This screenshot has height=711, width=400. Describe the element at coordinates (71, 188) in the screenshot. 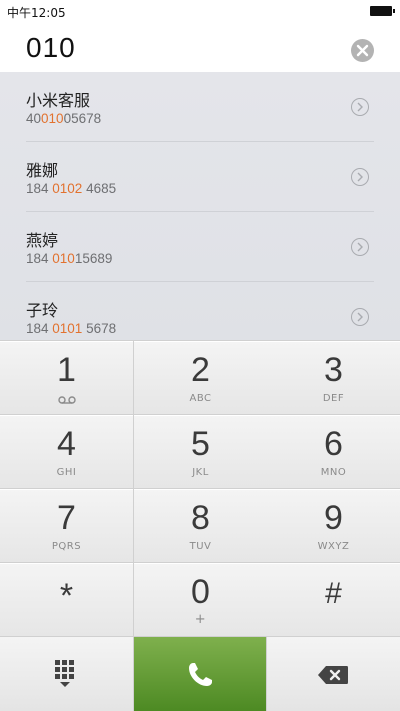

I see `contact-number: 184 0102 4685` at that location.